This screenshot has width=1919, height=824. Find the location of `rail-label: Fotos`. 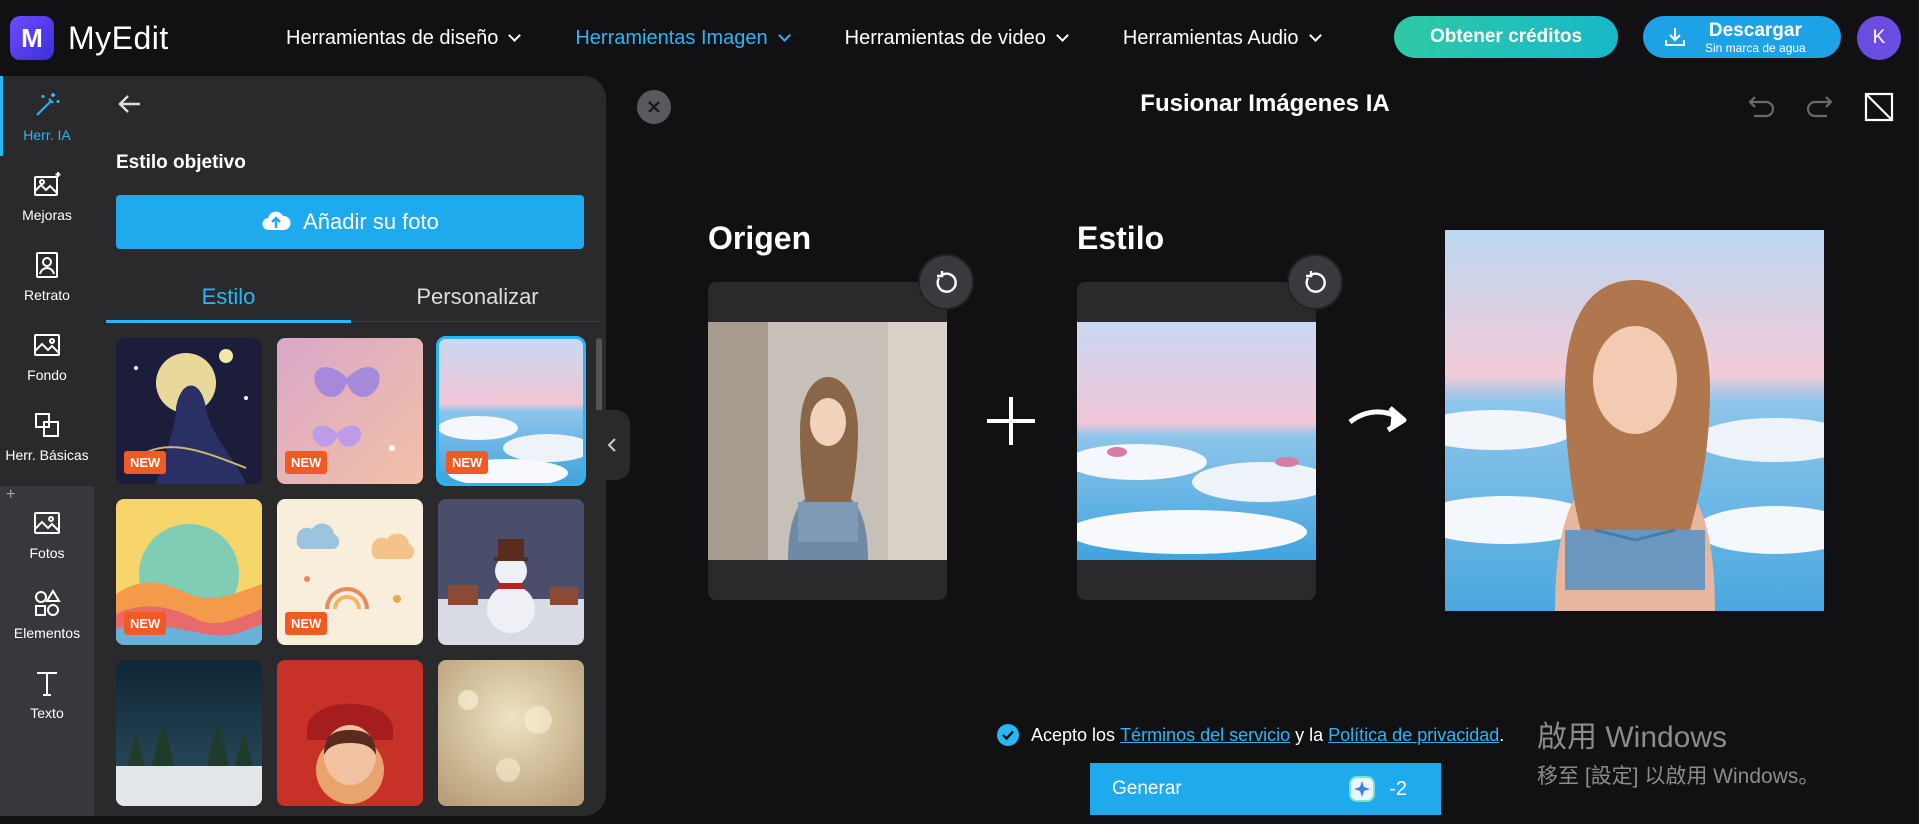

rail-label: Fotos is located at coordinates (47, 553).